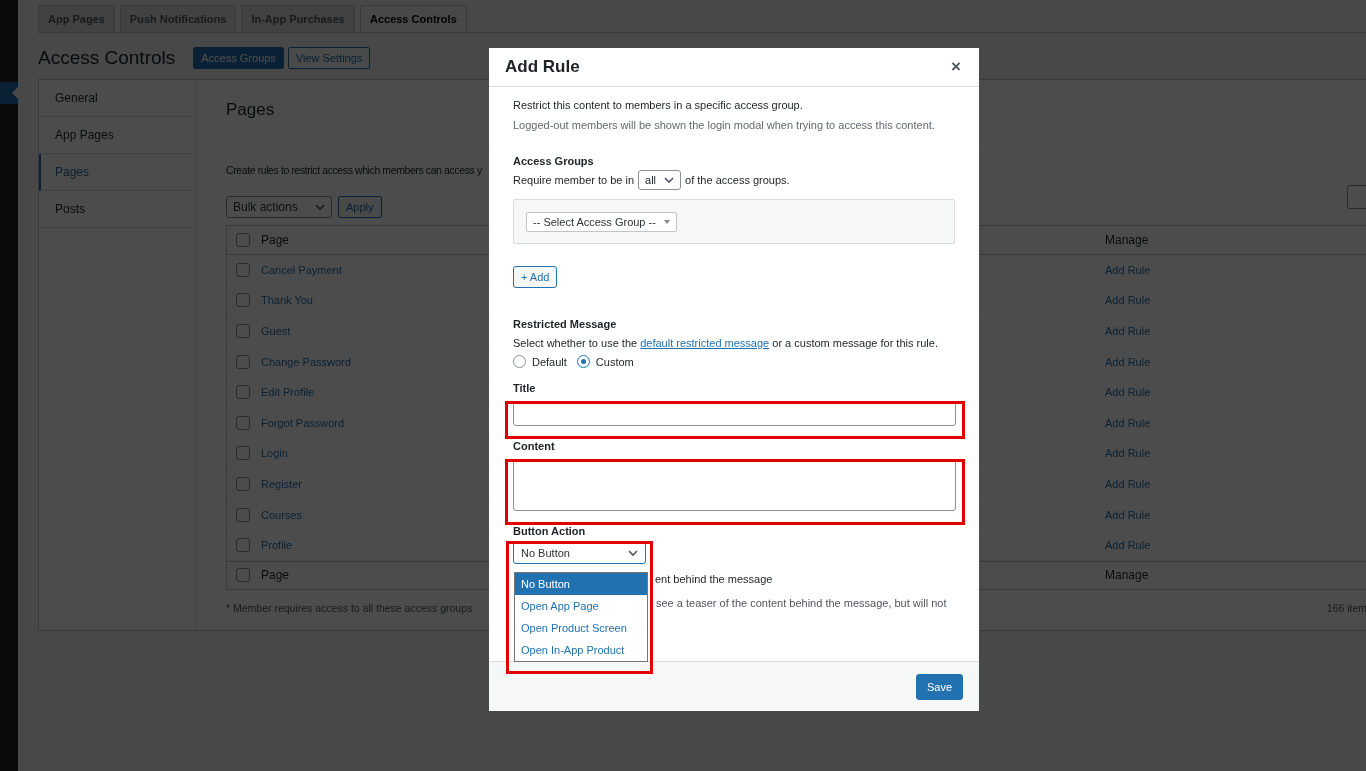 The width and height of the screenshot is (1366, 771). I want to click on content-label: Content, so click(534, 446).